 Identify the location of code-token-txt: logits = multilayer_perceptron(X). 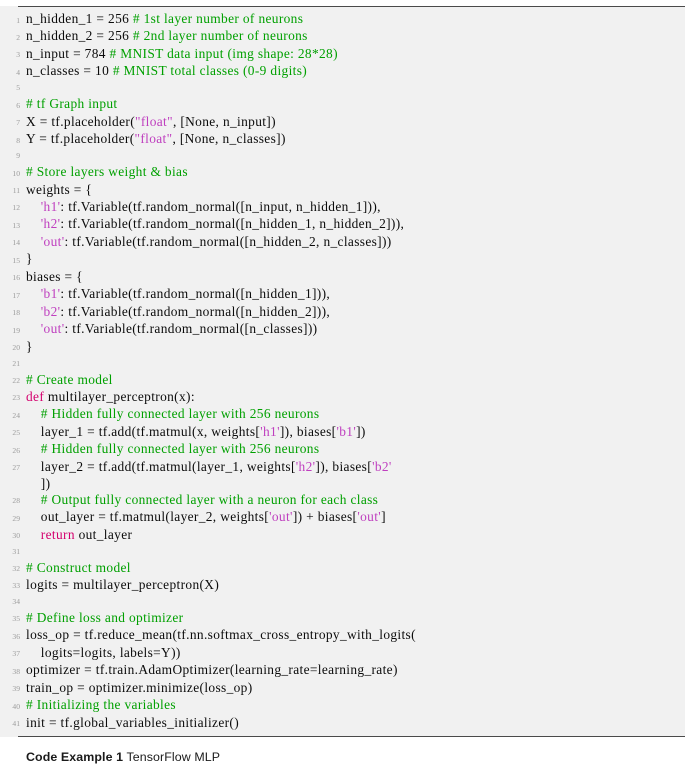
(123, 584).